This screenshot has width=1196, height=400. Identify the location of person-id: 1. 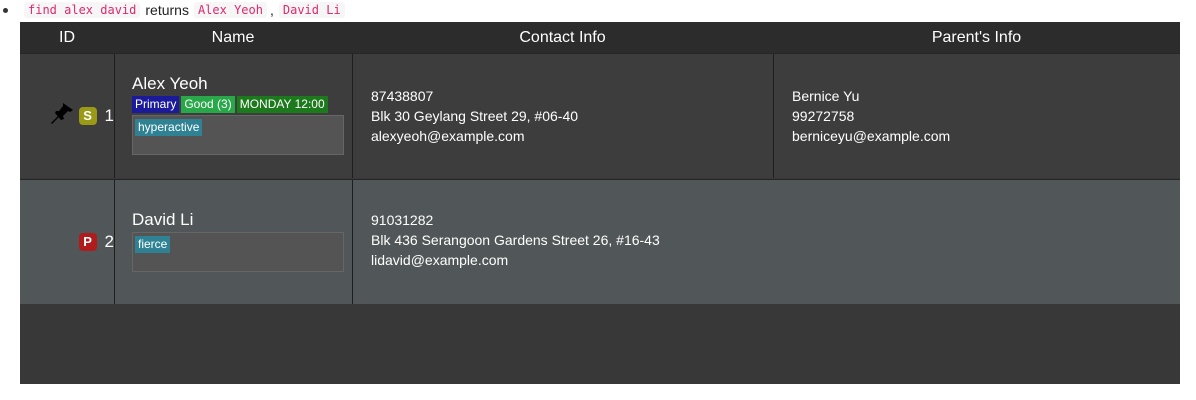
(109, 115).